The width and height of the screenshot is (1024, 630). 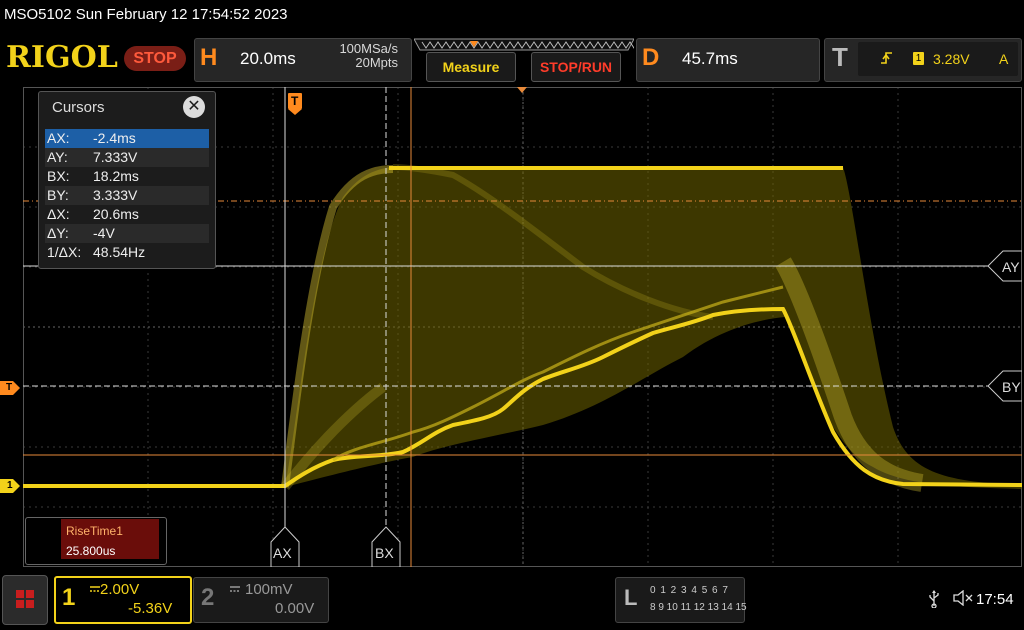 I want to click on system-clock: 17:54, so click(x=995, y=599).